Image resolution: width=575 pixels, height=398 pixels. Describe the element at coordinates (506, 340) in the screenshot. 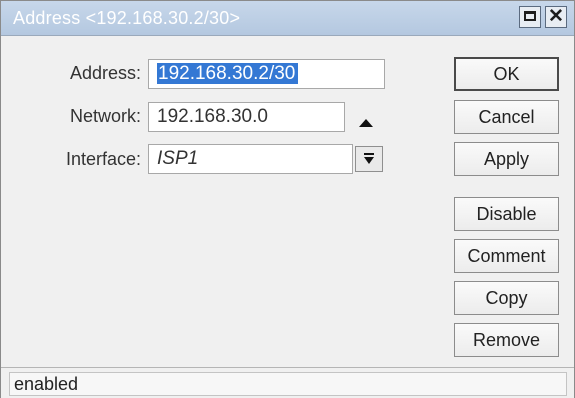

I see `remove-button: Remove` at that location.